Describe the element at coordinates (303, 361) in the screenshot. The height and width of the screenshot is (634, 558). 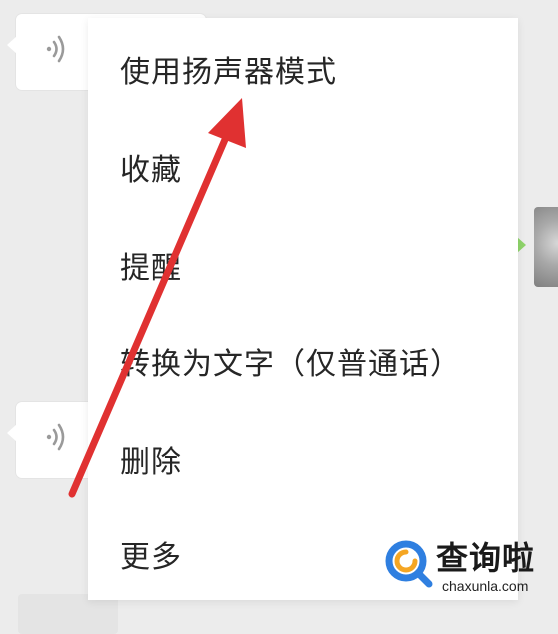
I see `menu-item-convert-to-text: 转换为文字（仅普通话）` at that location.